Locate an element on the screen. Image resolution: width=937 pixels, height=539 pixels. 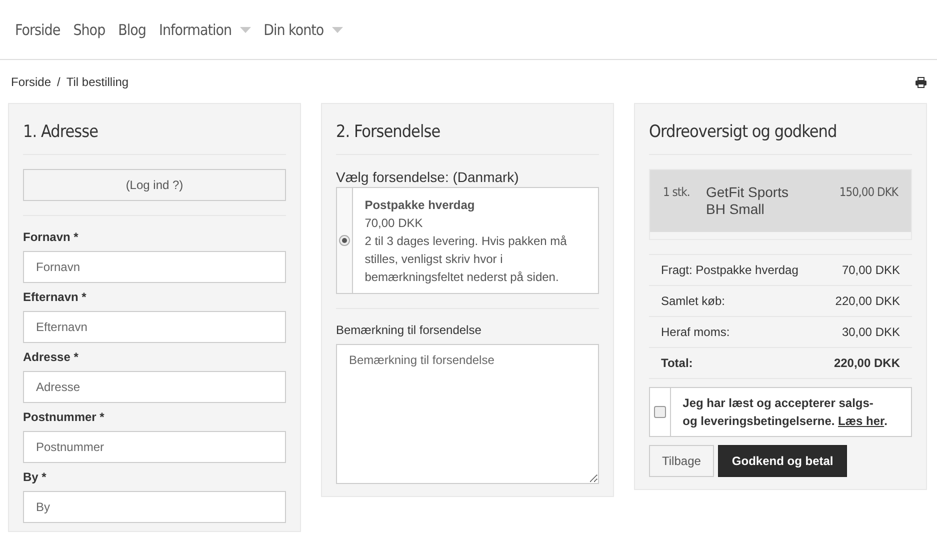
shipping-option: Postpakke hverdag 70,00 DKK 2 til 3 dages levering. Hvis pakken må stilles, venligst skriv hvor i bemærkningsfeltet nederst på siden. is located at coordinates (467, 240).